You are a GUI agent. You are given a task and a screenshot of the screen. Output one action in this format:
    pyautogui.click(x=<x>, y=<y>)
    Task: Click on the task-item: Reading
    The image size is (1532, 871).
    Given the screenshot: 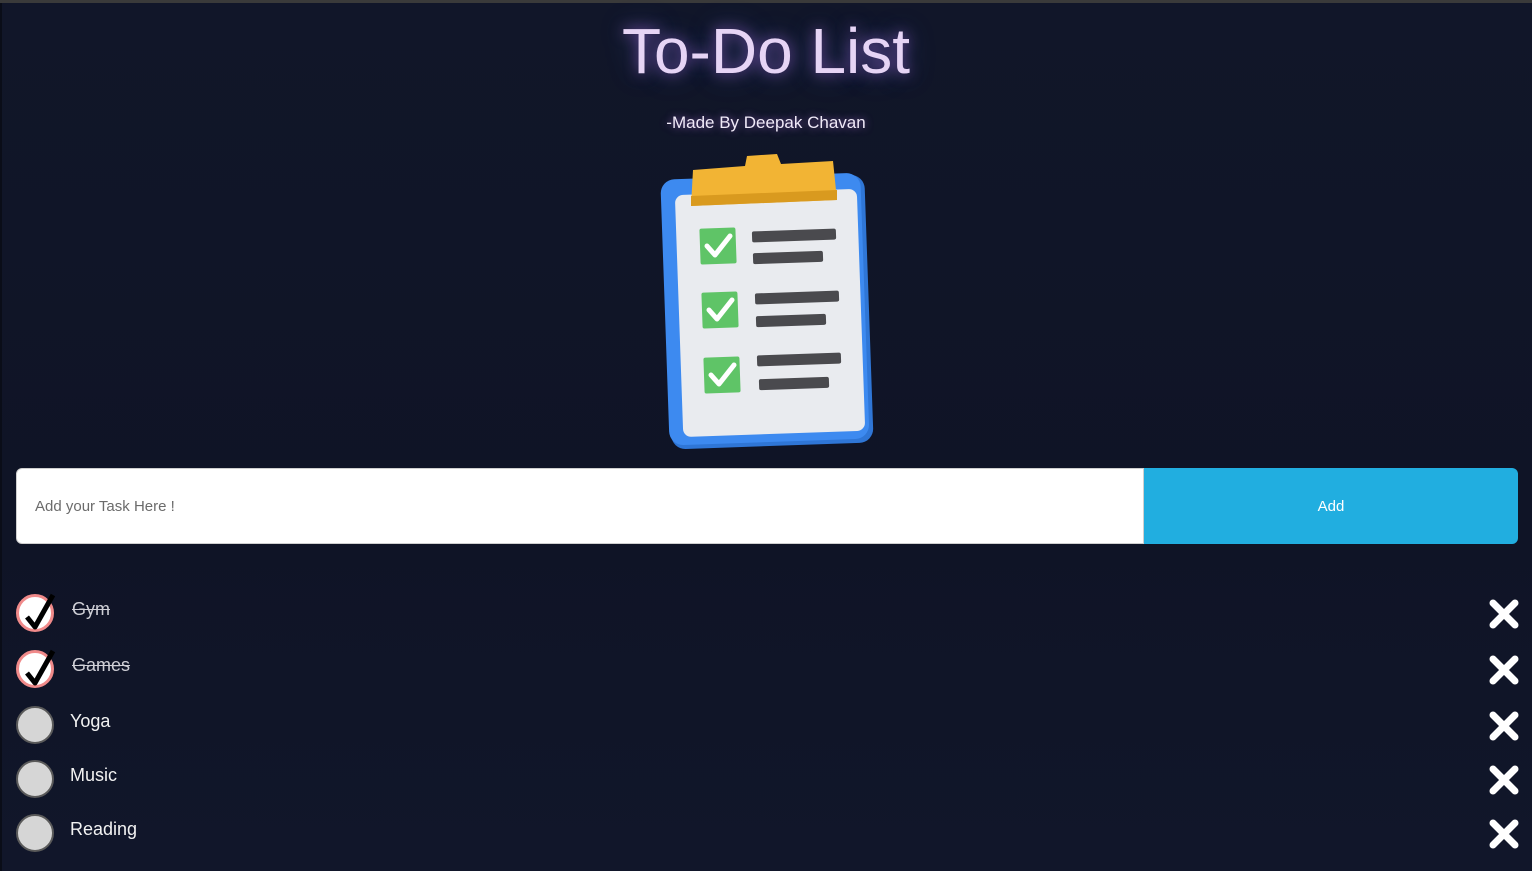 What is the action you would take?
    pyautogui.click(x=771, y=837)
    